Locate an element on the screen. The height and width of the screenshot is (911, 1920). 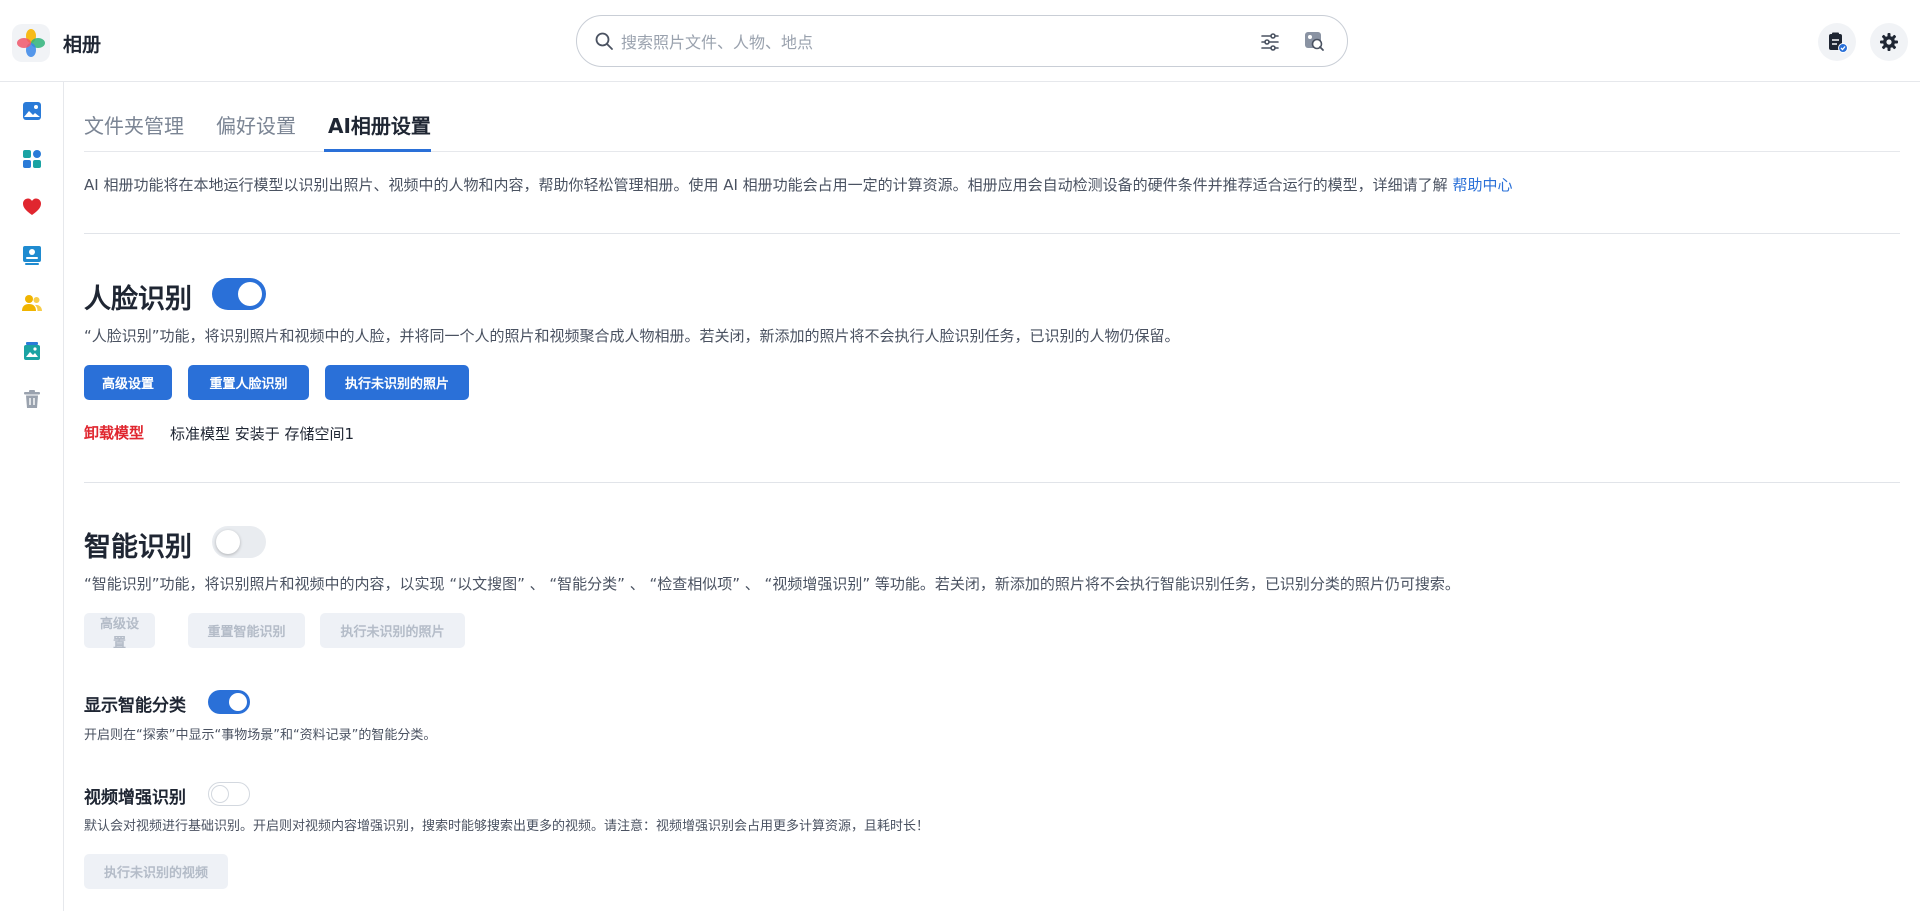
top-header: 相册 is located at coordinates (960, 41).